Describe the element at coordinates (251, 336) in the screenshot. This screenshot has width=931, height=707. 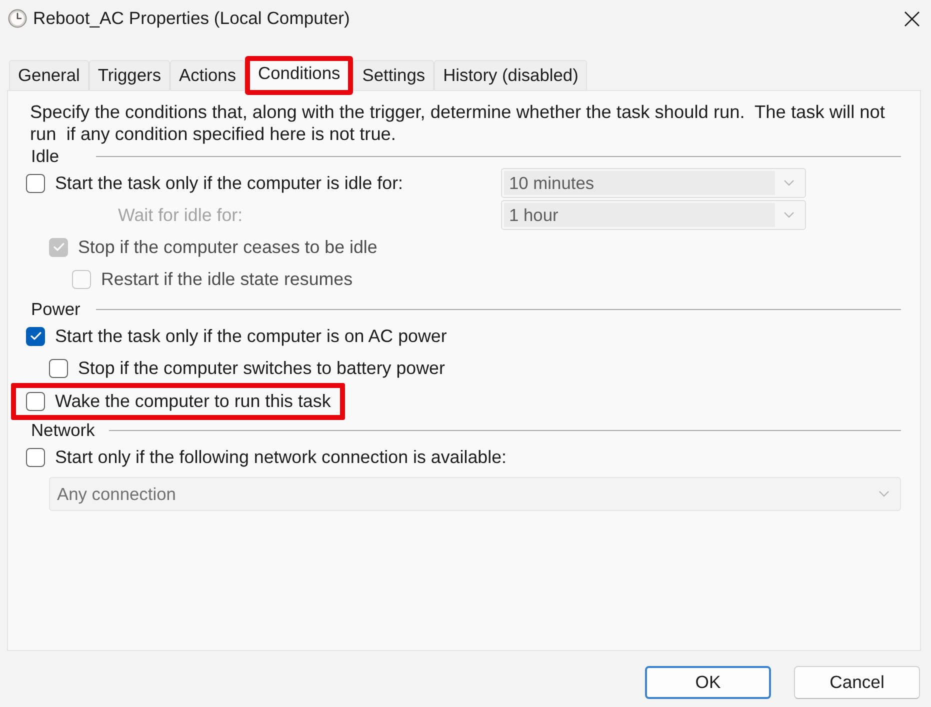
I see `checkbox-label: Start the task only if the computer is on AC power` at that location.